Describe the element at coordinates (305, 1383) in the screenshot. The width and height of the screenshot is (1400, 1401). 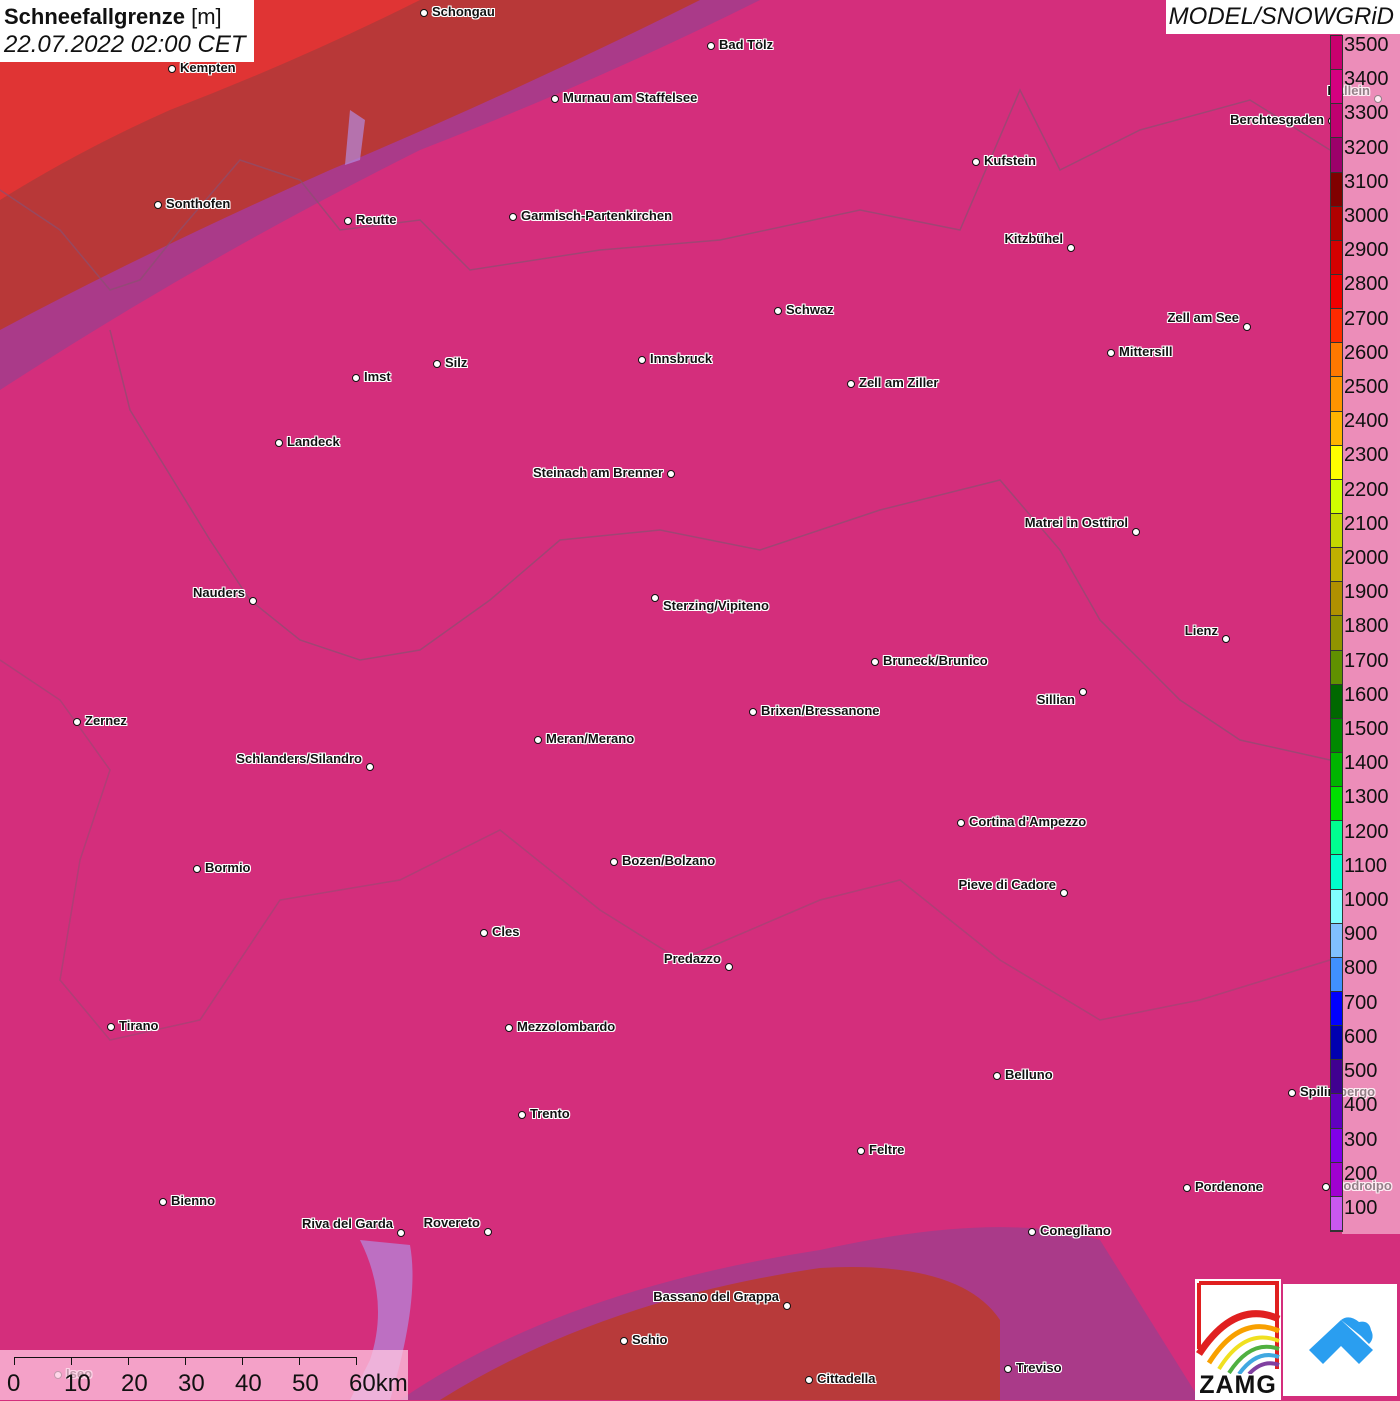
I see `scale-label: 50` at that location.